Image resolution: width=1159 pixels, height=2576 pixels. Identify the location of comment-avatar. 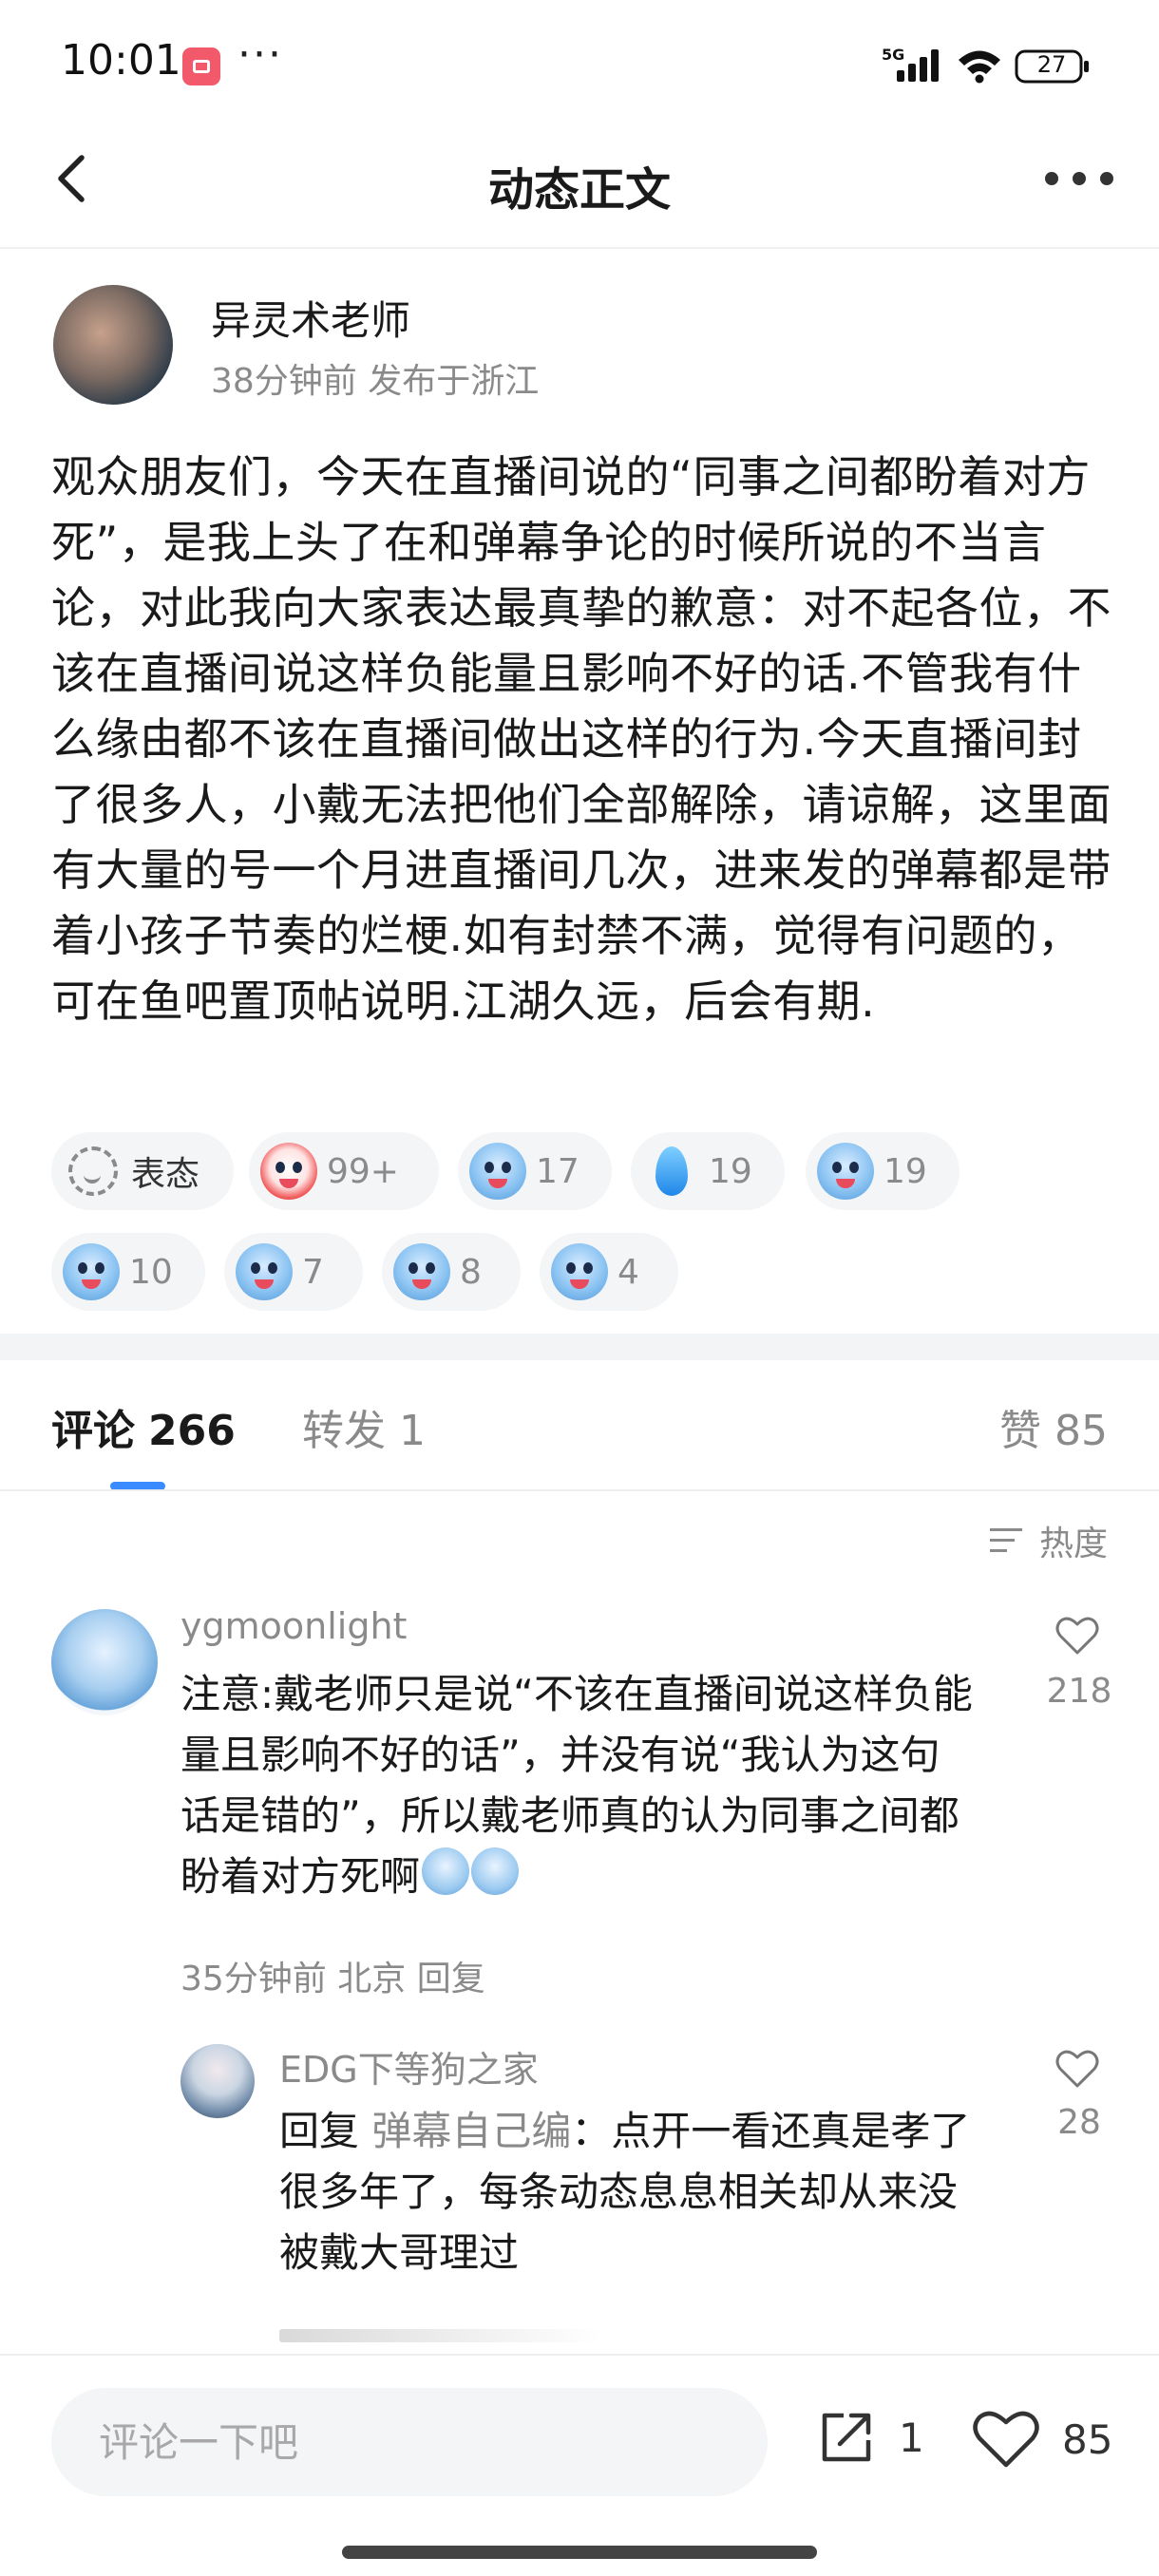
(104, 1662).